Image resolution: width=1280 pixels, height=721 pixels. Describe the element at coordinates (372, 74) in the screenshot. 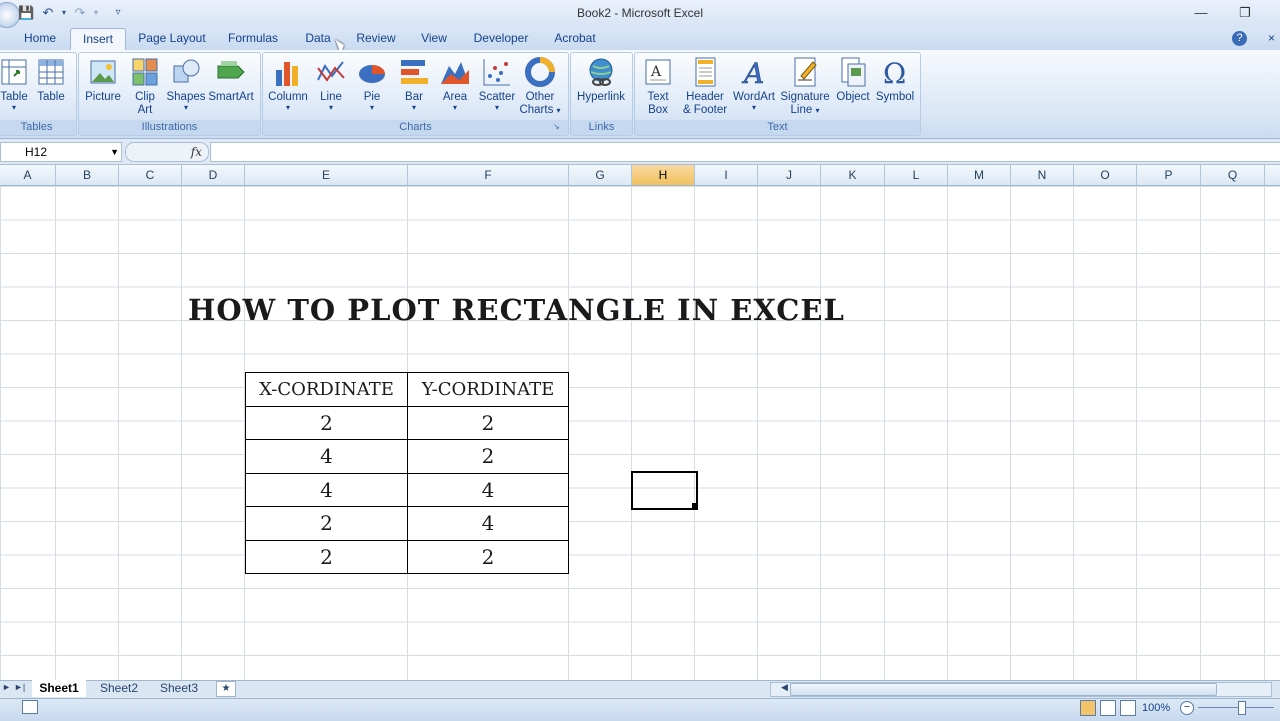

I see `pie-chart-icon` at that location.